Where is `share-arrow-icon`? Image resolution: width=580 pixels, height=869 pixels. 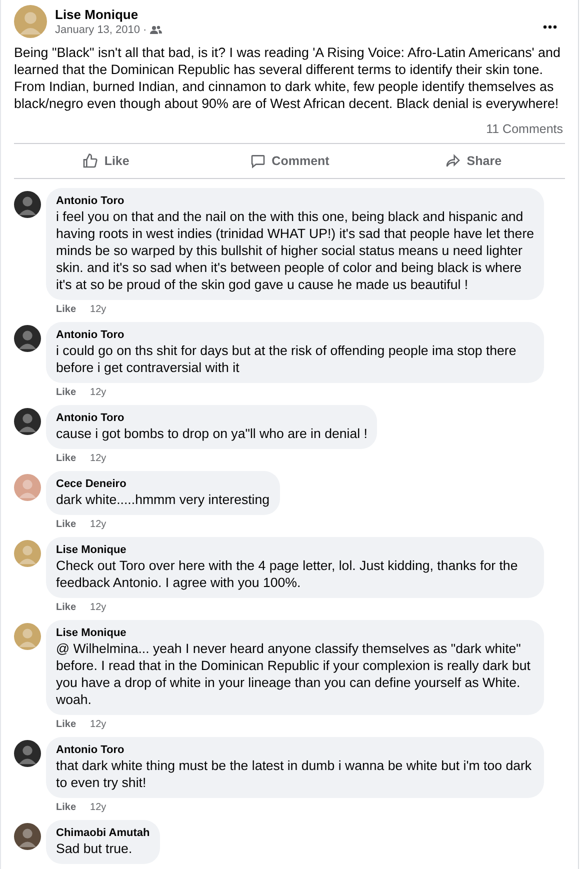
share-arrow-icon is located at coordinates (452, 161).